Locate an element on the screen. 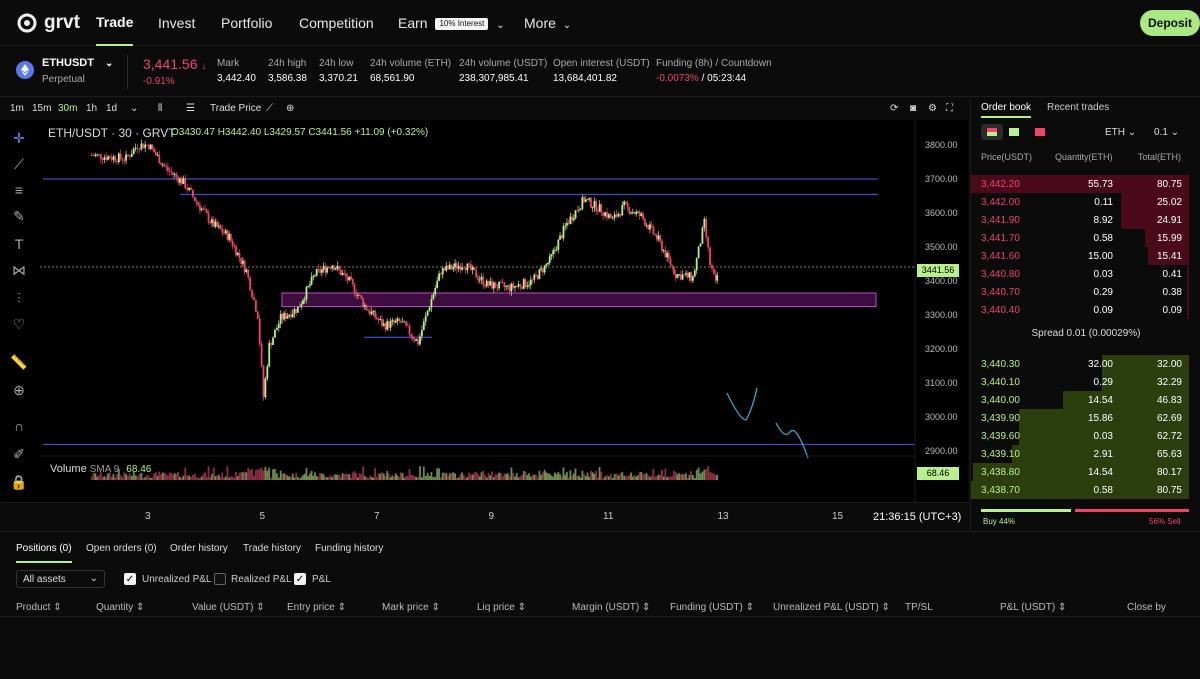 This screenshot has width=1200, height=679. nav-more: More ⌄ is located at coordinates (547, 23).